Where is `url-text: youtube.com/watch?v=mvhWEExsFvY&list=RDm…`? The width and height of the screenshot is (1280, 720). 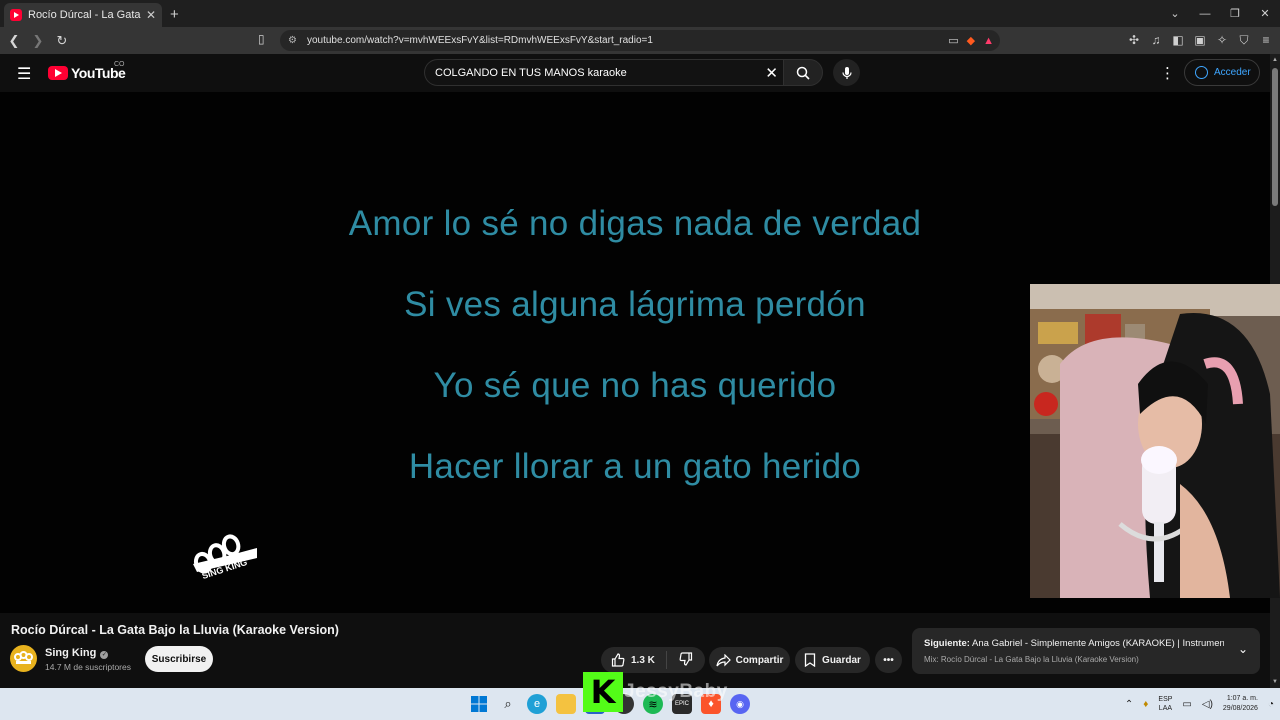
url-text: youtube.com/watch?v=mvhWEExsFvY&list=RDm… is located at coordinates (479, 40).